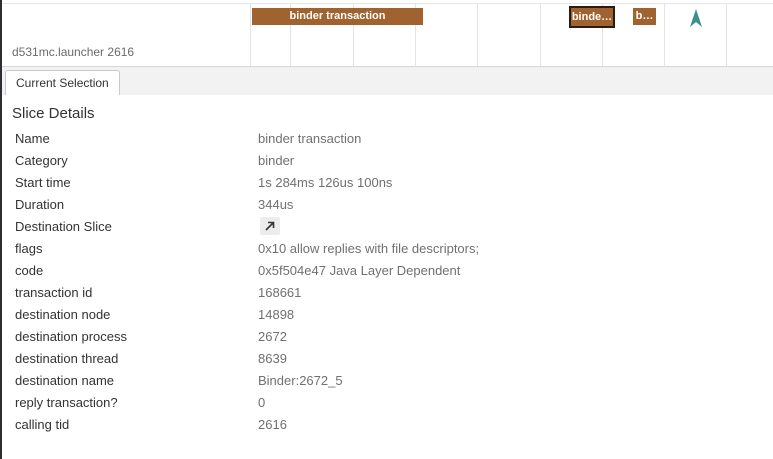  Describe the element at coordinates (65, 380) in the screenshot. I see `row-key: destination name` at that location.